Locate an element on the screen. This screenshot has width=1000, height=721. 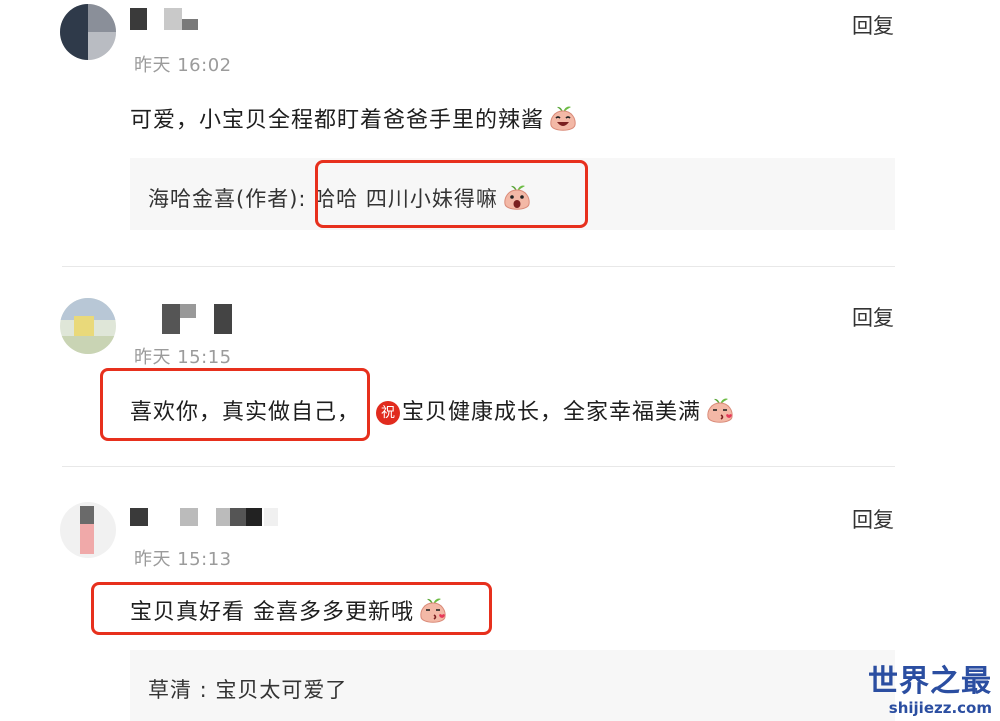
watermark-title: 世界之最 is located at coordinates (930, 681).